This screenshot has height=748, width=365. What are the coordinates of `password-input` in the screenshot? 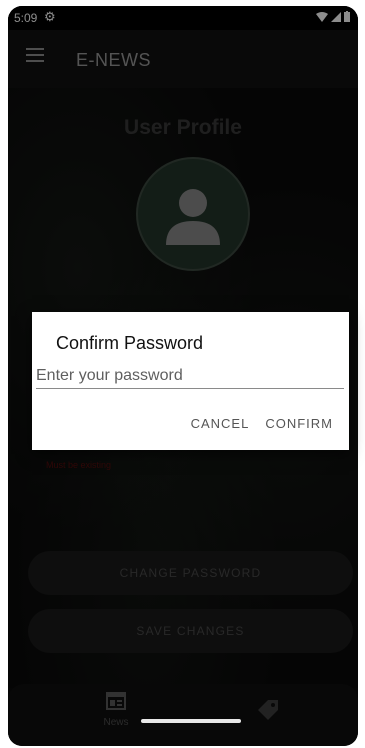 It's located at (190, 376).